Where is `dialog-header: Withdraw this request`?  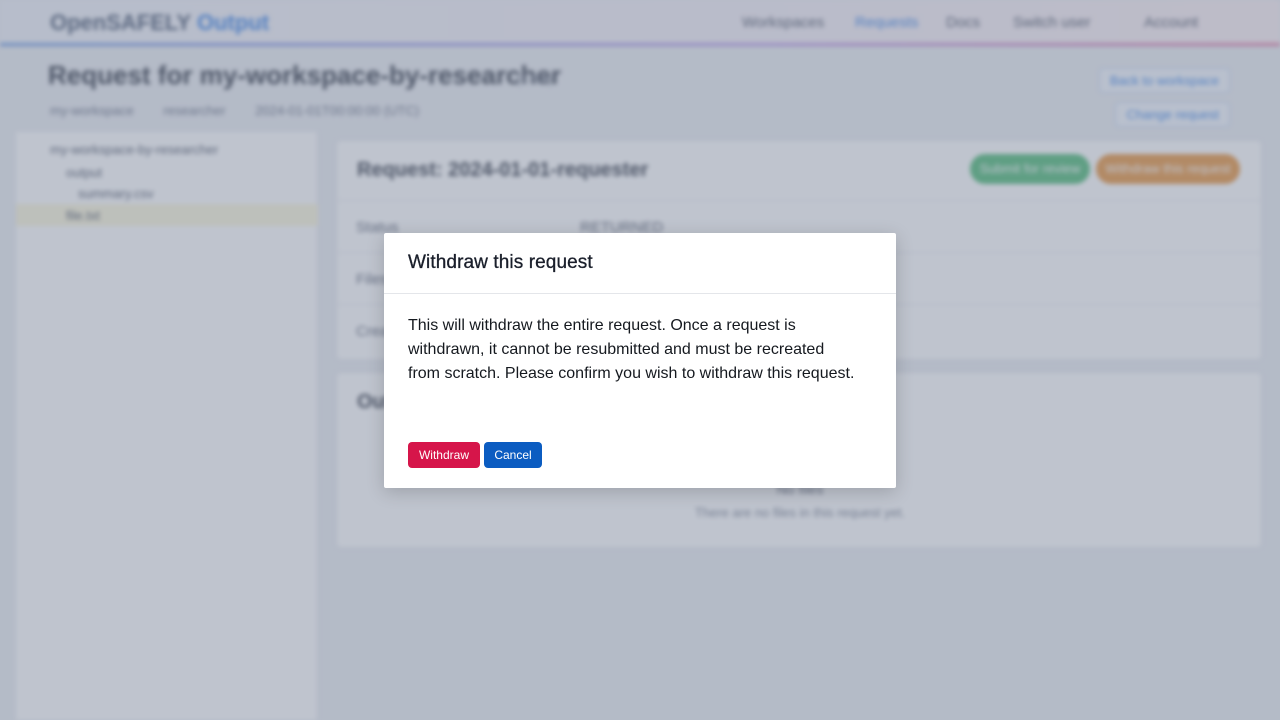
dialog-header: Withdraw this request is located at coordinates (640, 263).